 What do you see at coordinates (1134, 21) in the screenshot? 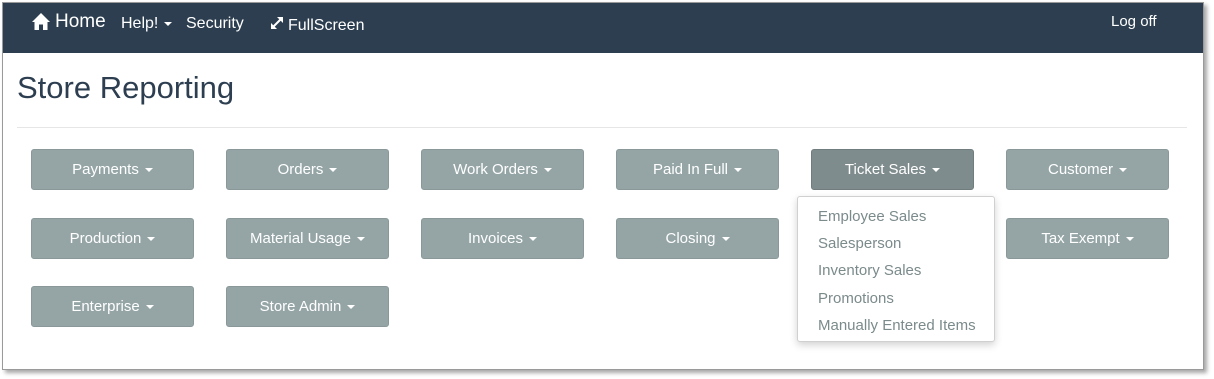
I see `logoff-link: Log off` at bounding box center [1134, 21].